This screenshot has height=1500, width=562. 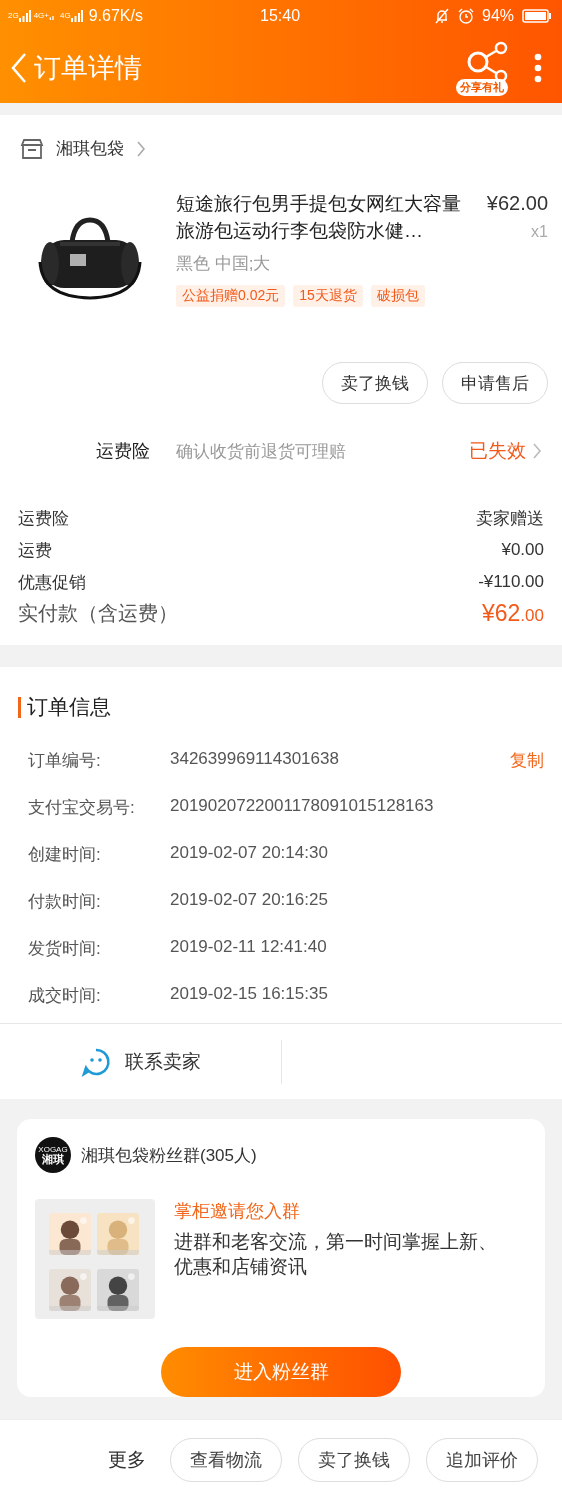 What do you see at coordinates (88, 68) in the screenshot?
I see `page-title: 订单详情` at bounding box center [88, 68].